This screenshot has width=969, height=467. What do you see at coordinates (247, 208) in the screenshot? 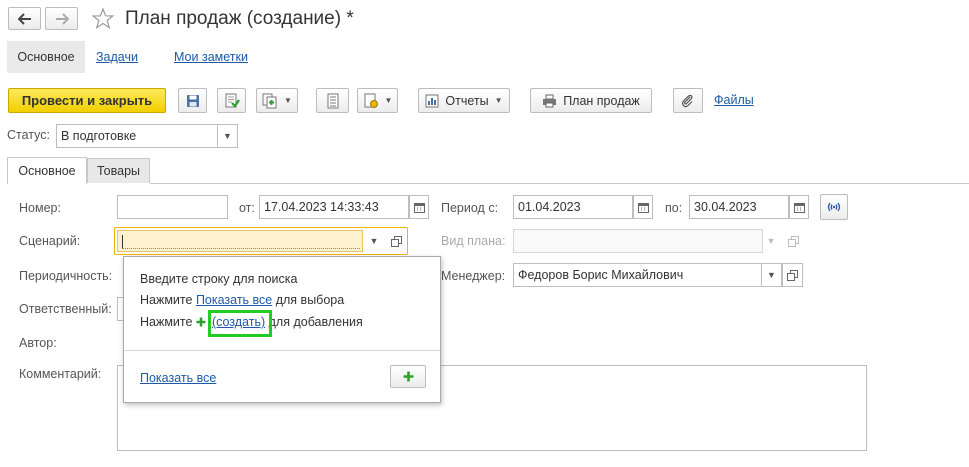
I see `from-date-label: от:` at bounding box center [247, 208].